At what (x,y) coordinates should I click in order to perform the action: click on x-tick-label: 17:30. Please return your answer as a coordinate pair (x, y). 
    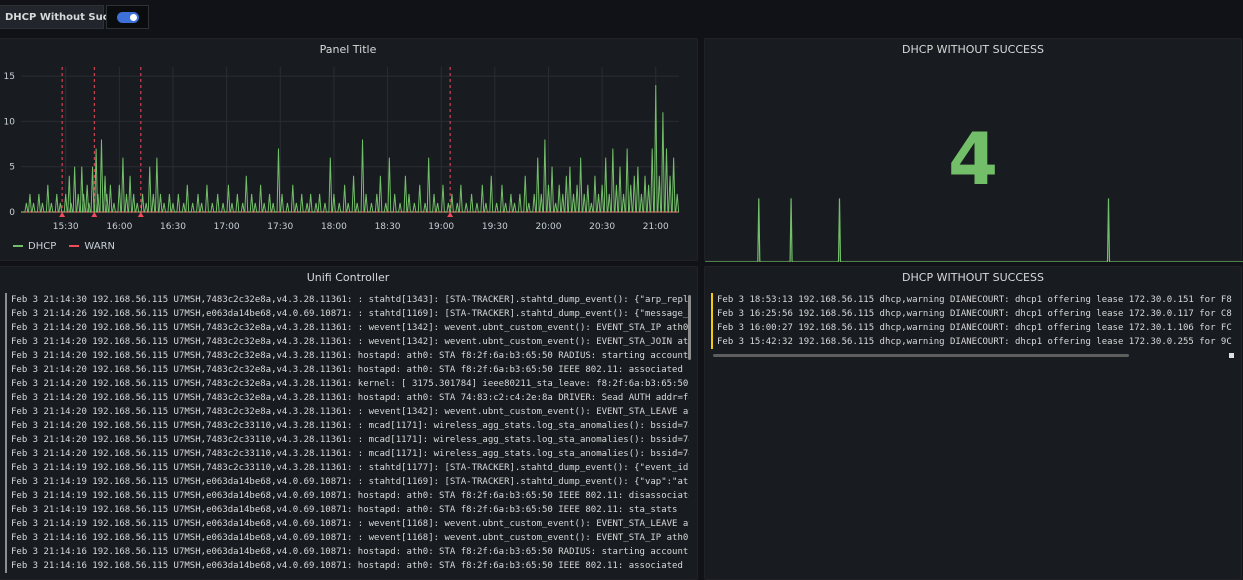
    Looking at the image, I should click on (280, 227).